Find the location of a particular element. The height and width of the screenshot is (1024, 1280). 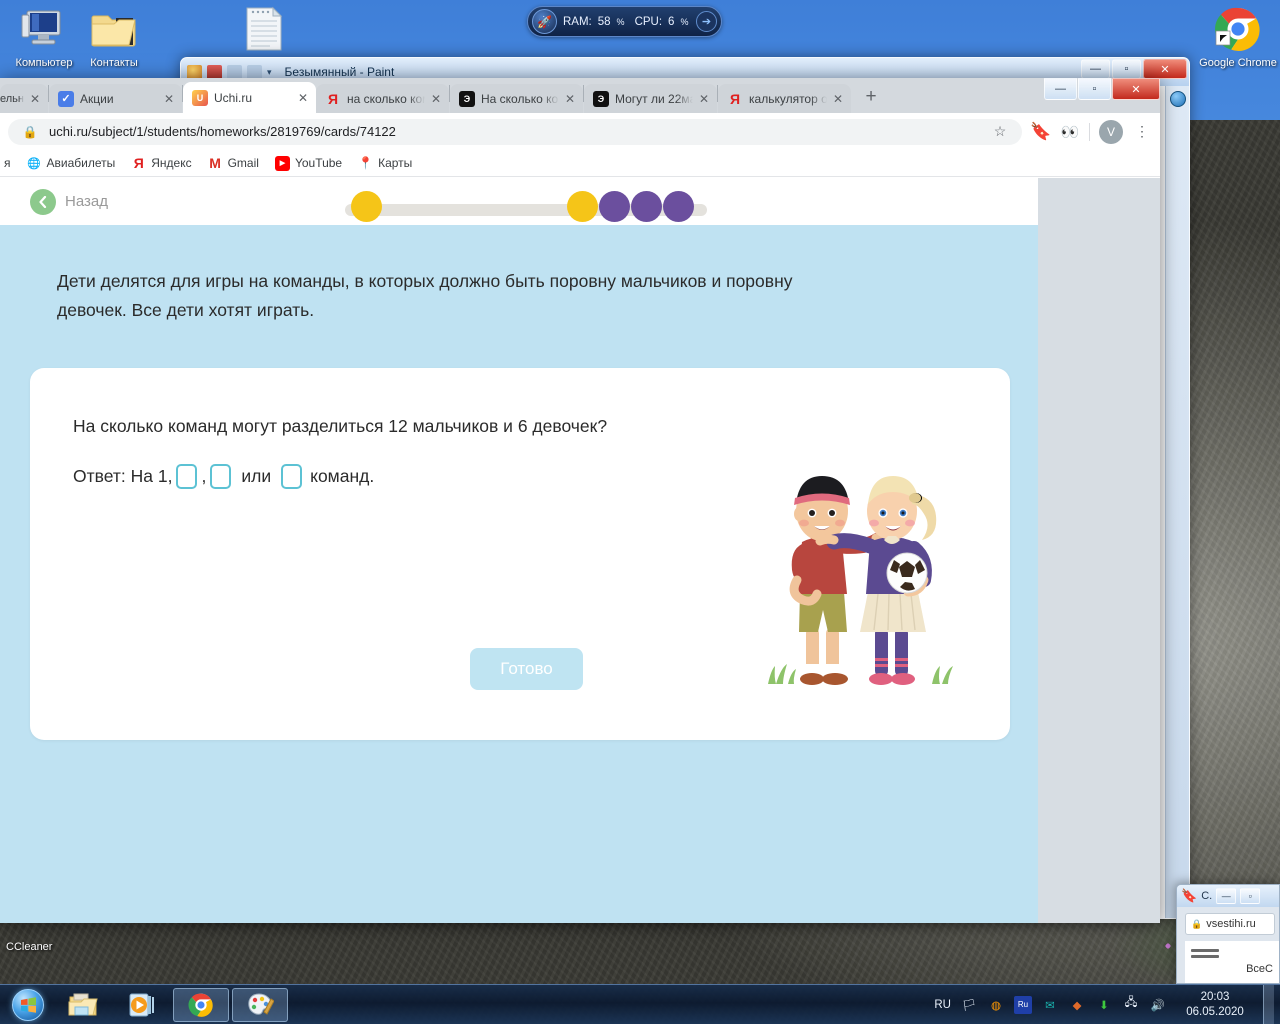

secondary-browser-window: 🔖 C. — ▫ 🔒 vsestihi.ru ВсеС is located at coordinates (1228, 934).